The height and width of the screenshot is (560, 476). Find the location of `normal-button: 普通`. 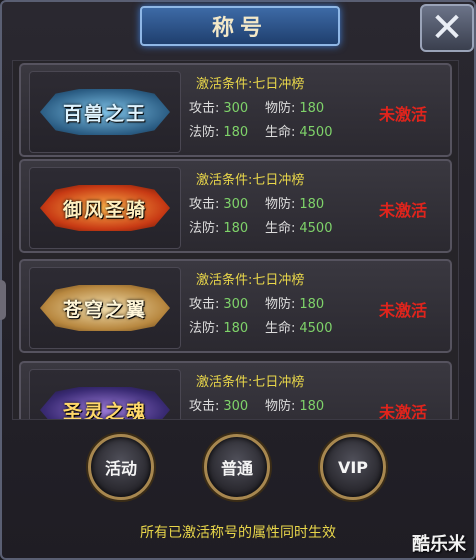

normal-button: 普通 is located at coordinates (237, 467).